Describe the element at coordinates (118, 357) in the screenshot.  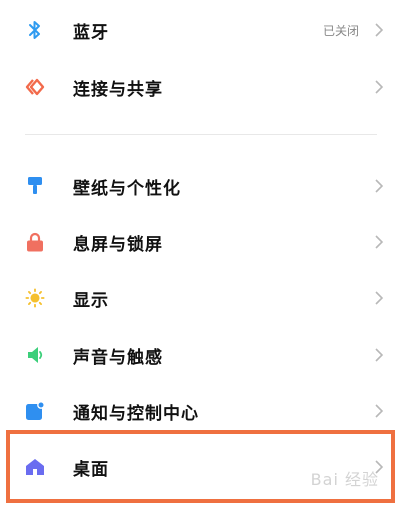
I see `settings-item-label: 声音与触感` at that location.